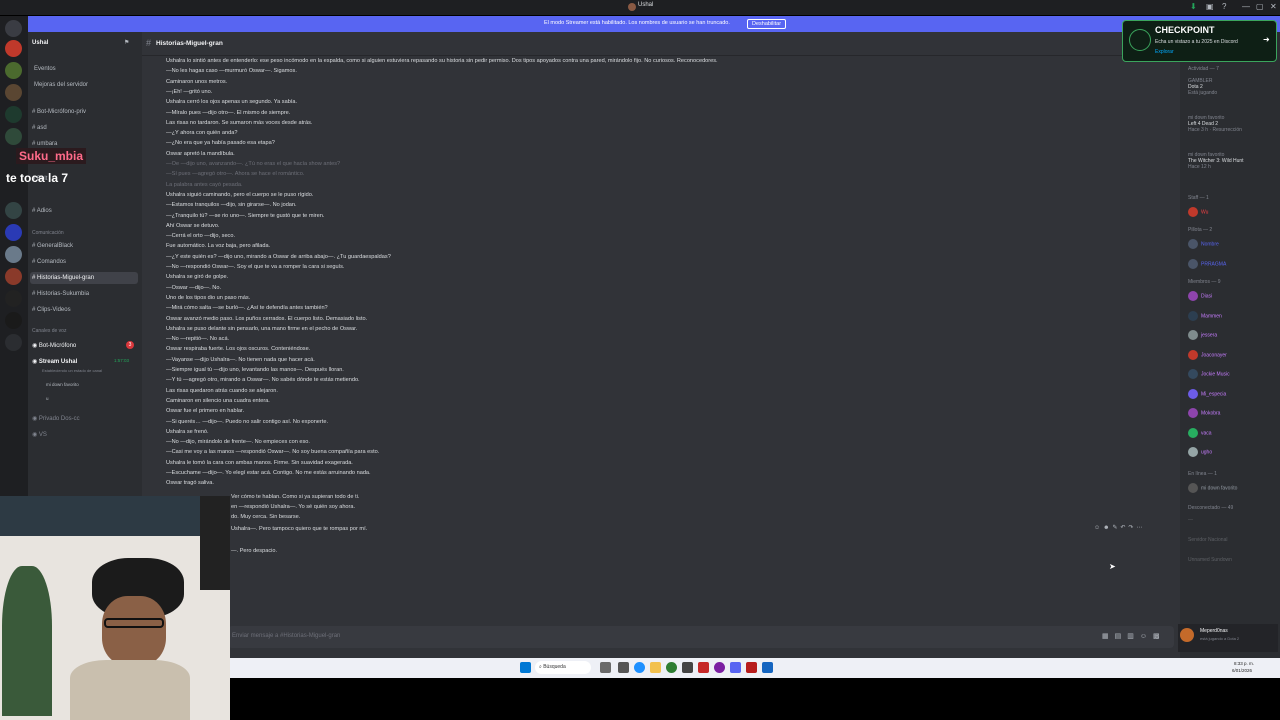 The image size is (1280, 720). I want to click on member-name: Mammen, so click(1211, 315).